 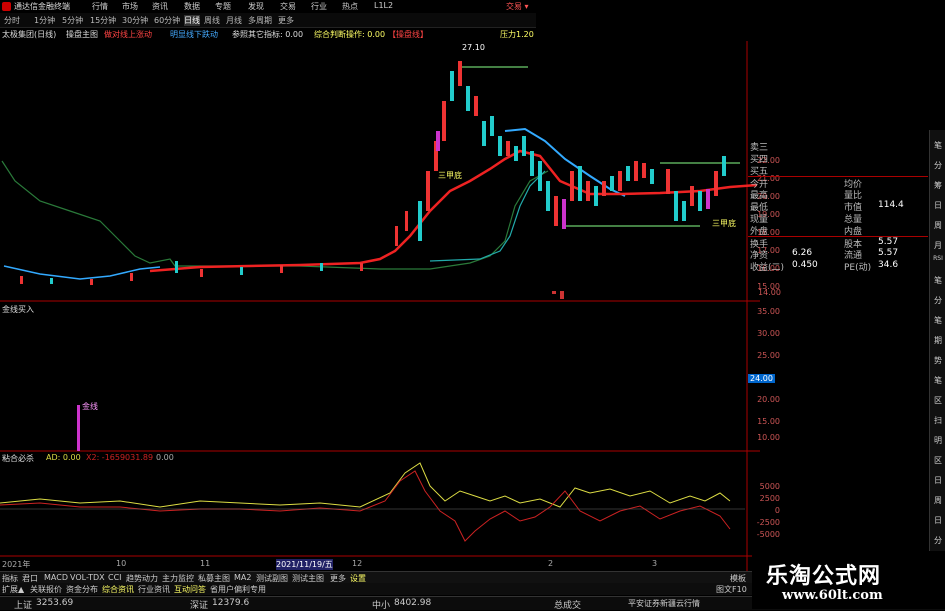 What do you see at coordinates (319, 6) in the screenshot?
I see `menu-hangye: 行业` at bounding box center [319, 6].